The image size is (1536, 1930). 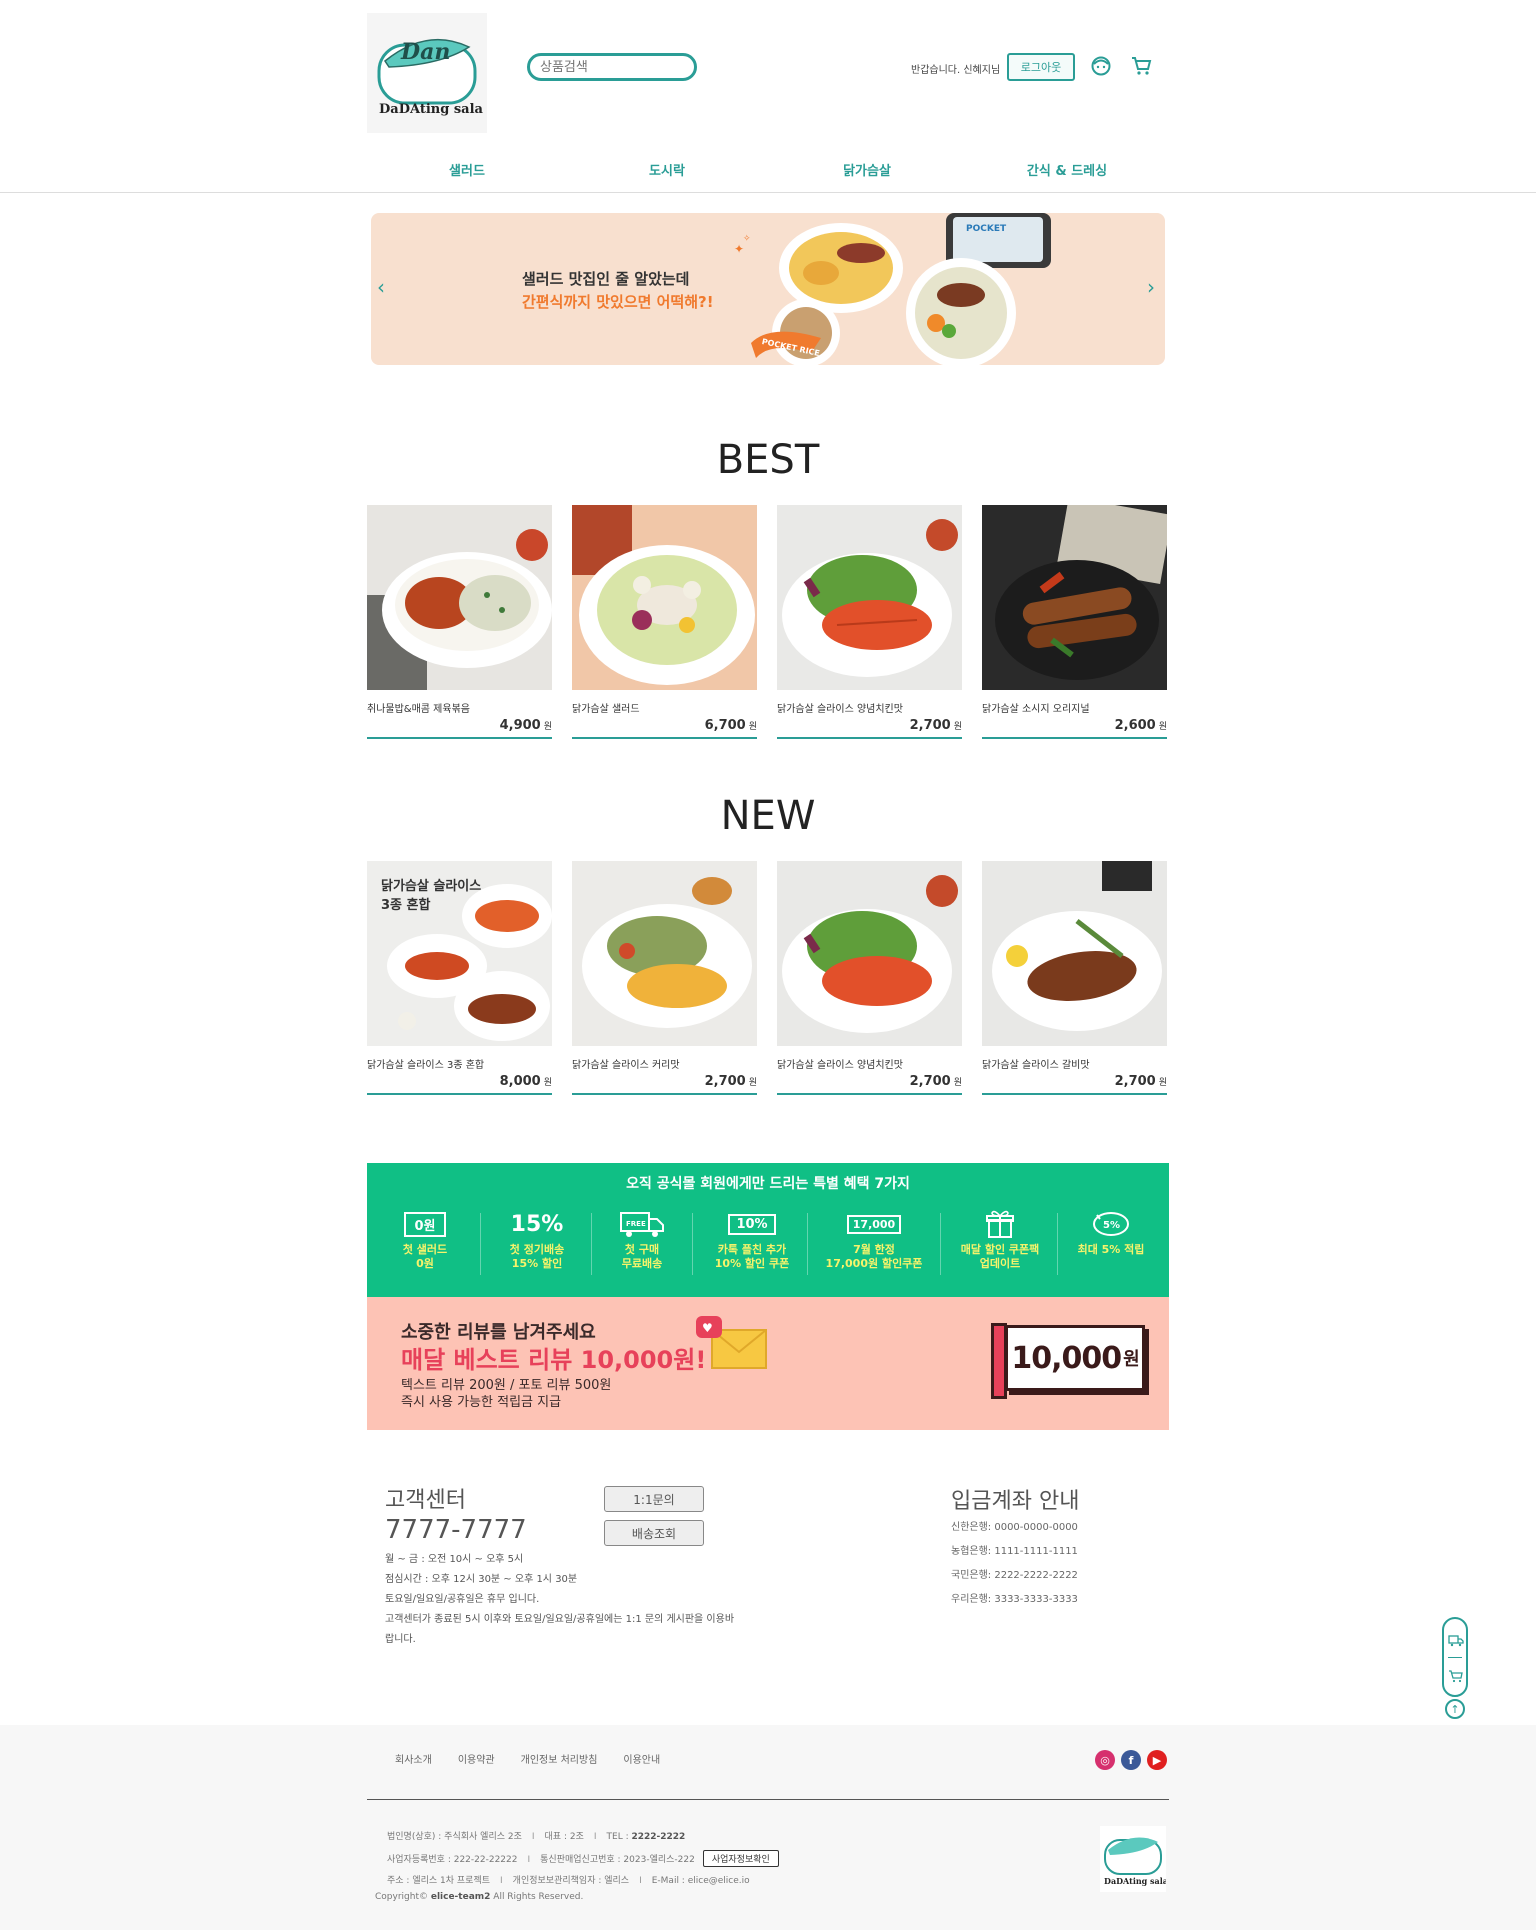 What do you see at coordinates (459, 707) in the screenshot?
I see `product-name: 취나물밥&매콤 제육볶음` at bounding box center [459, 707].